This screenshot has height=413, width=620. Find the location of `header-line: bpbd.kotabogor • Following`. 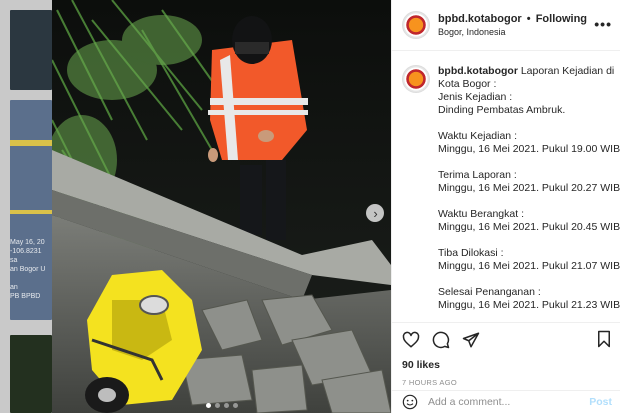

header-line: bpbd.kotabogor • Following is located at coordinates (512, 19).